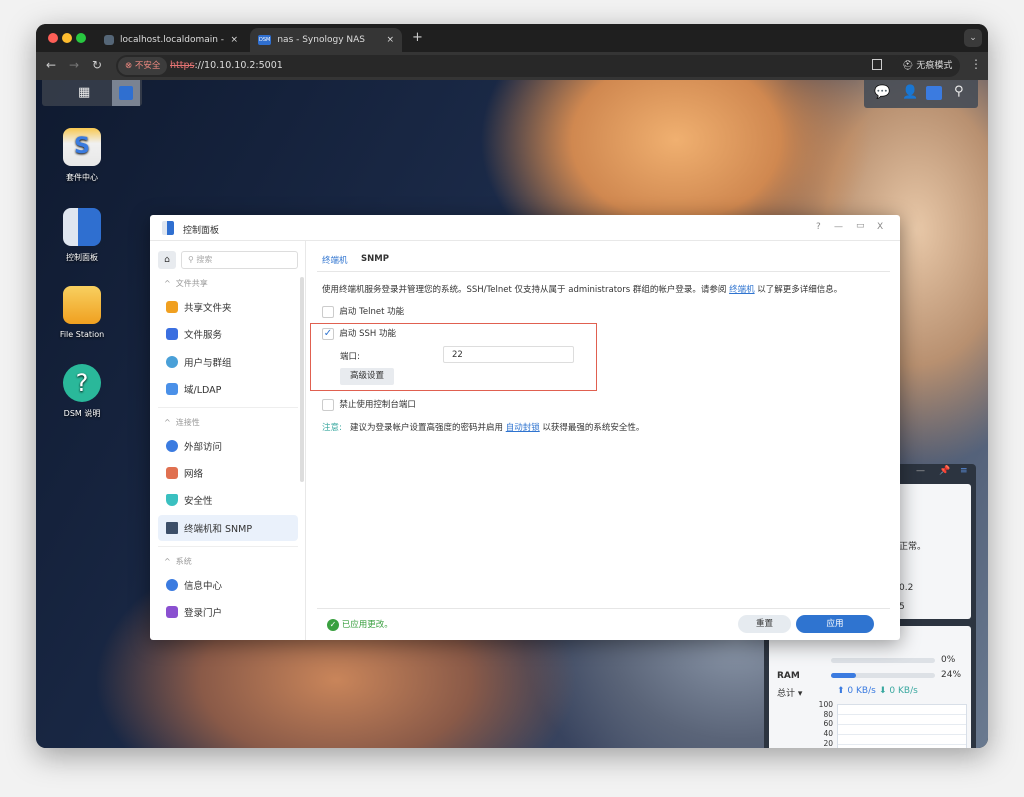 Image resolution: width=1024 pixels, height=797 pixels. What do you see at coordinates (335, 260) in the screenshot?
I see `tab-terminal: 终端机` at bounding box center [335, 260].